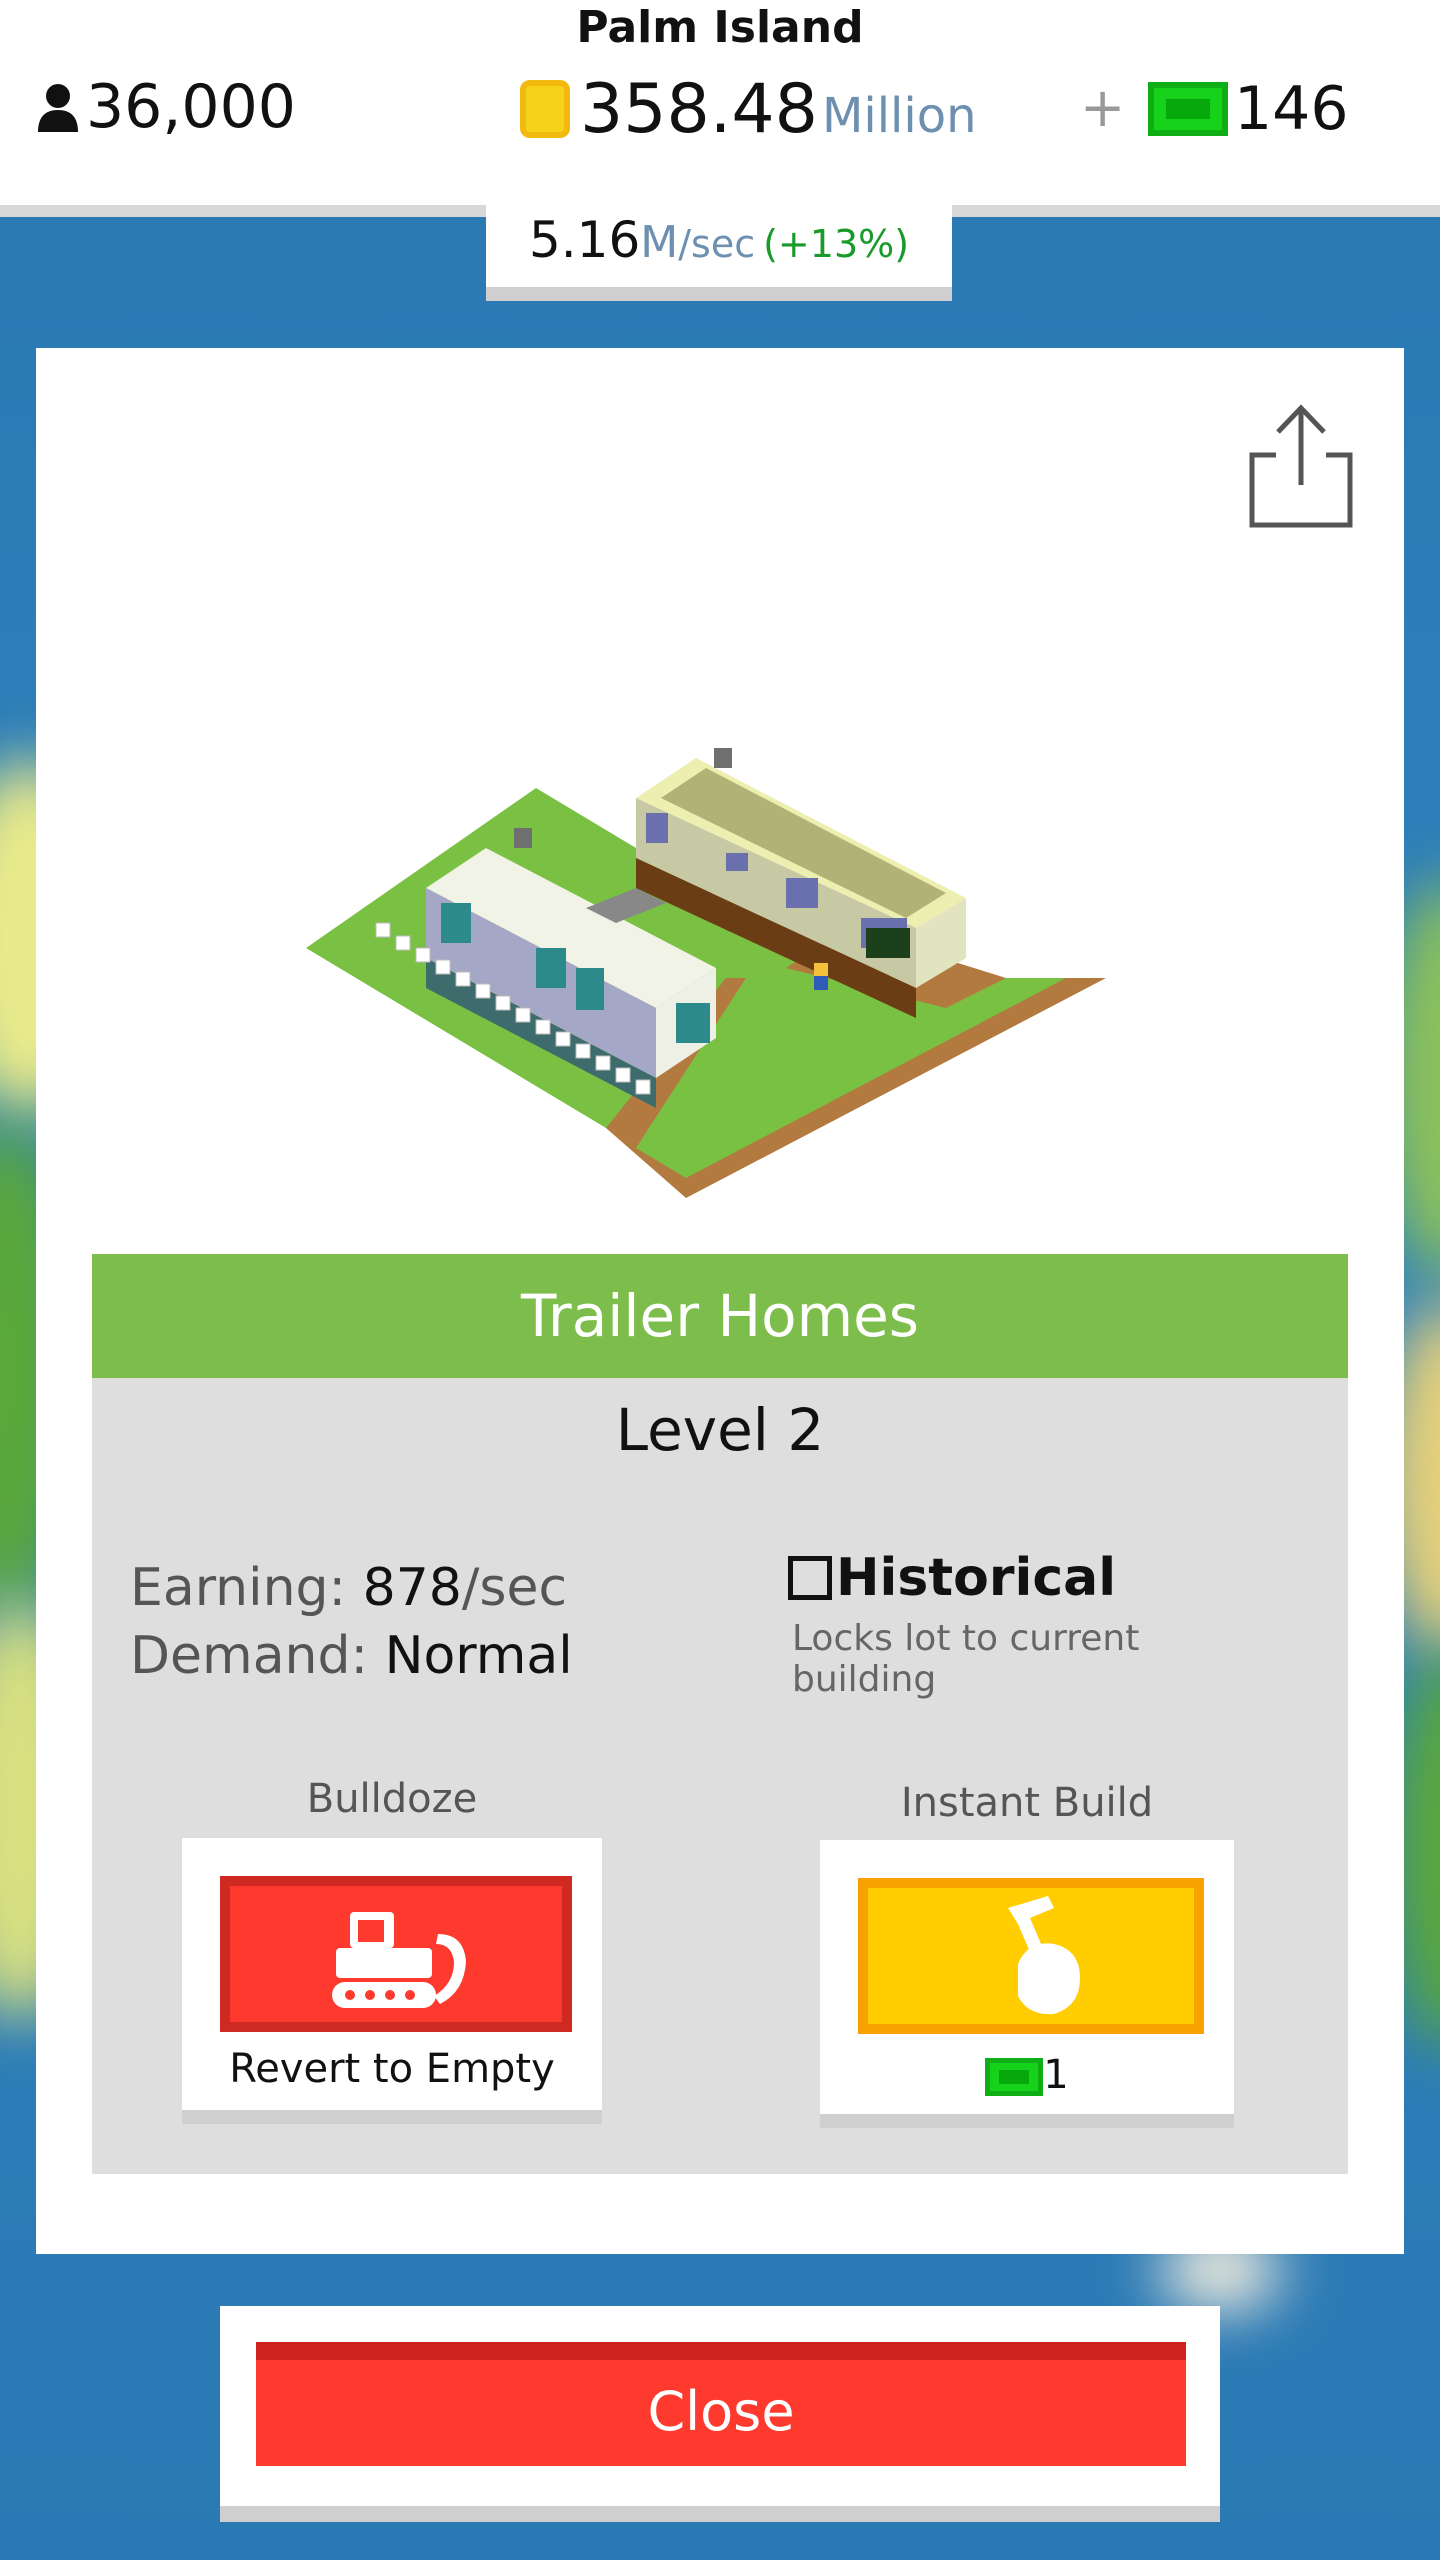 The height and width of the screenshot is (2560, 1440). I want to click on rate-unit: M, so click(659, 242).